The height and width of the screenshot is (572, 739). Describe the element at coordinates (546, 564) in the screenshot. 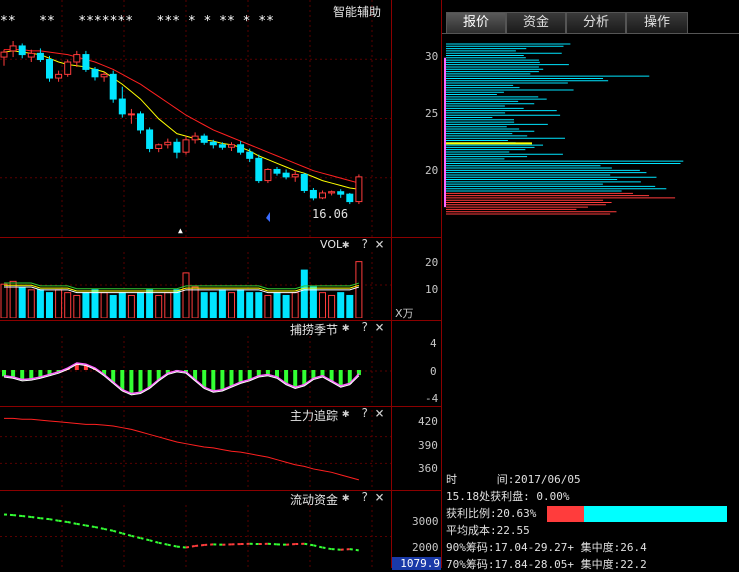

I see `chip70-line: 70%筹码:17.84-28.05+ 集中度:22.2` at that location.